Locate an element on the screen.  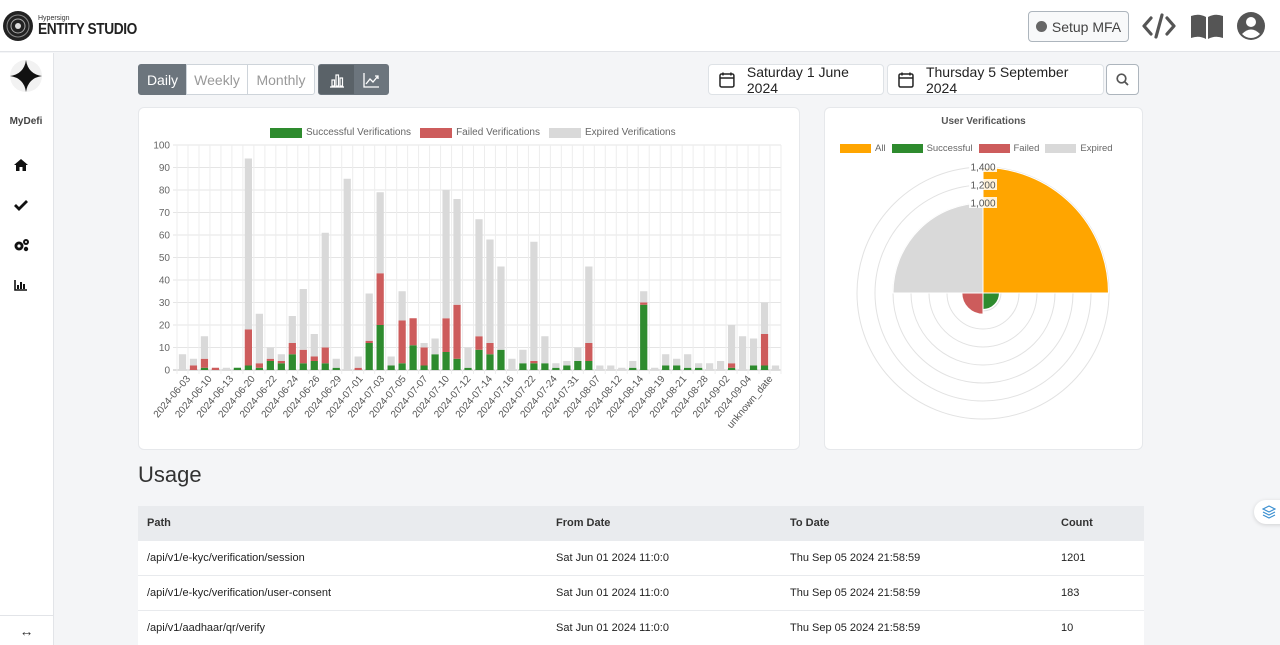
brand: Hypersign ENTITY STUDIO is located at coordinates (77, 26).